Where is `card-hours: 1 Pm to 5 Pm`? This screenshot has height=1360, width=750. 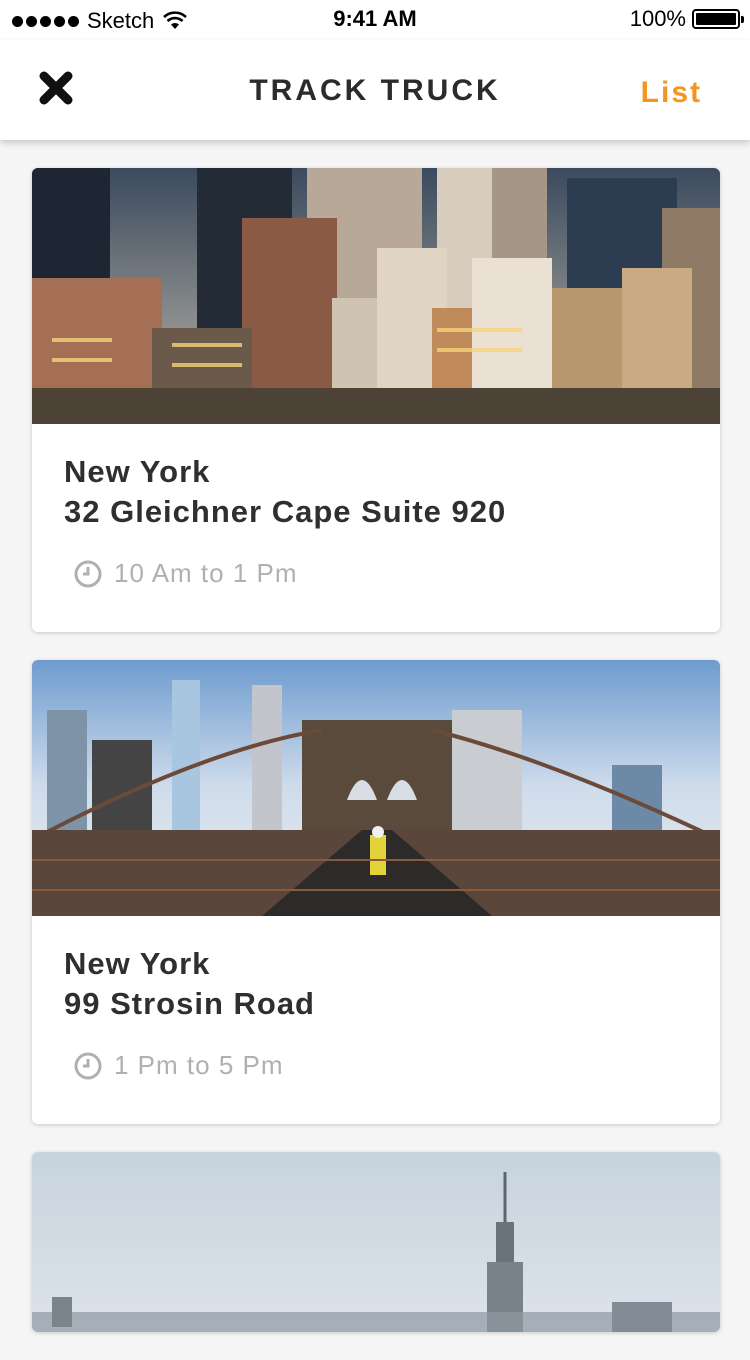 card-hours: 1 Pm to 5 Pm is located at coordinates (179, 1065).